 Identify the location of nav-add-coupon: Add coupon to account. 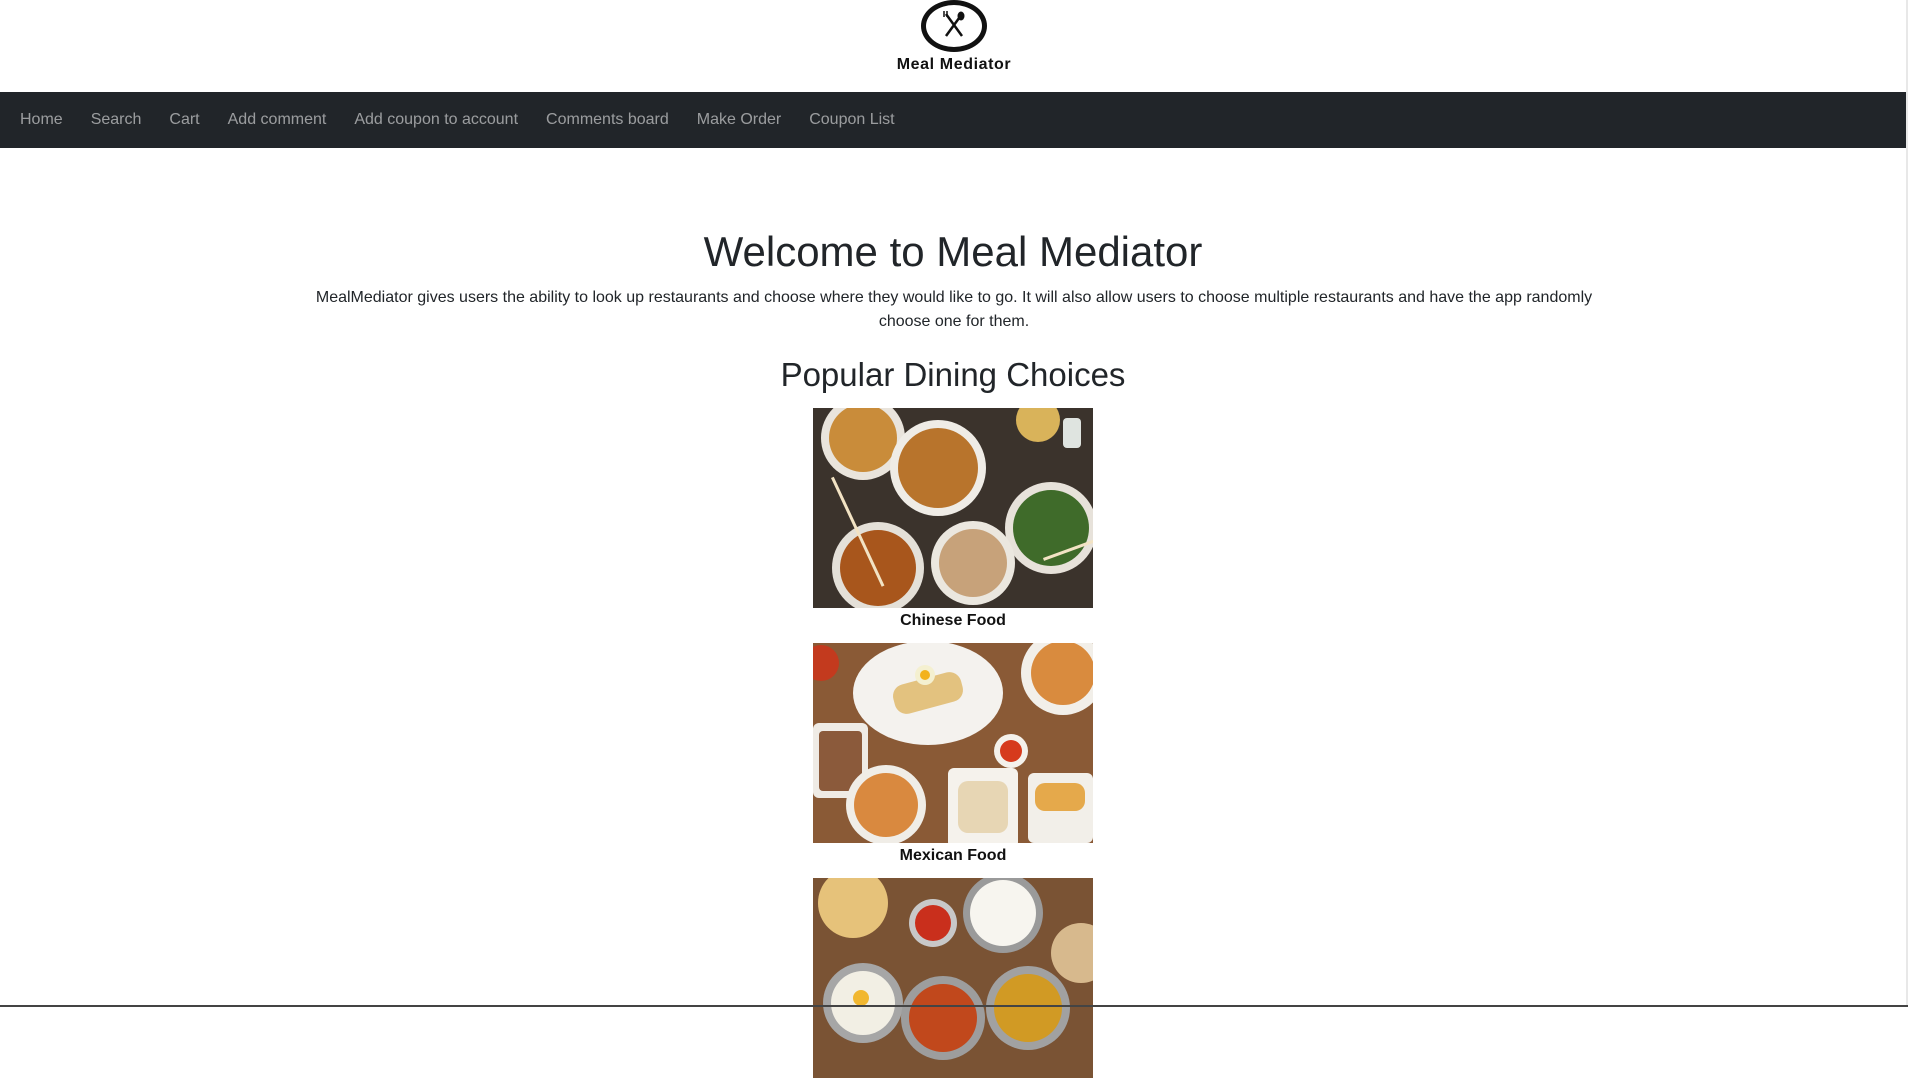
(436, 120).